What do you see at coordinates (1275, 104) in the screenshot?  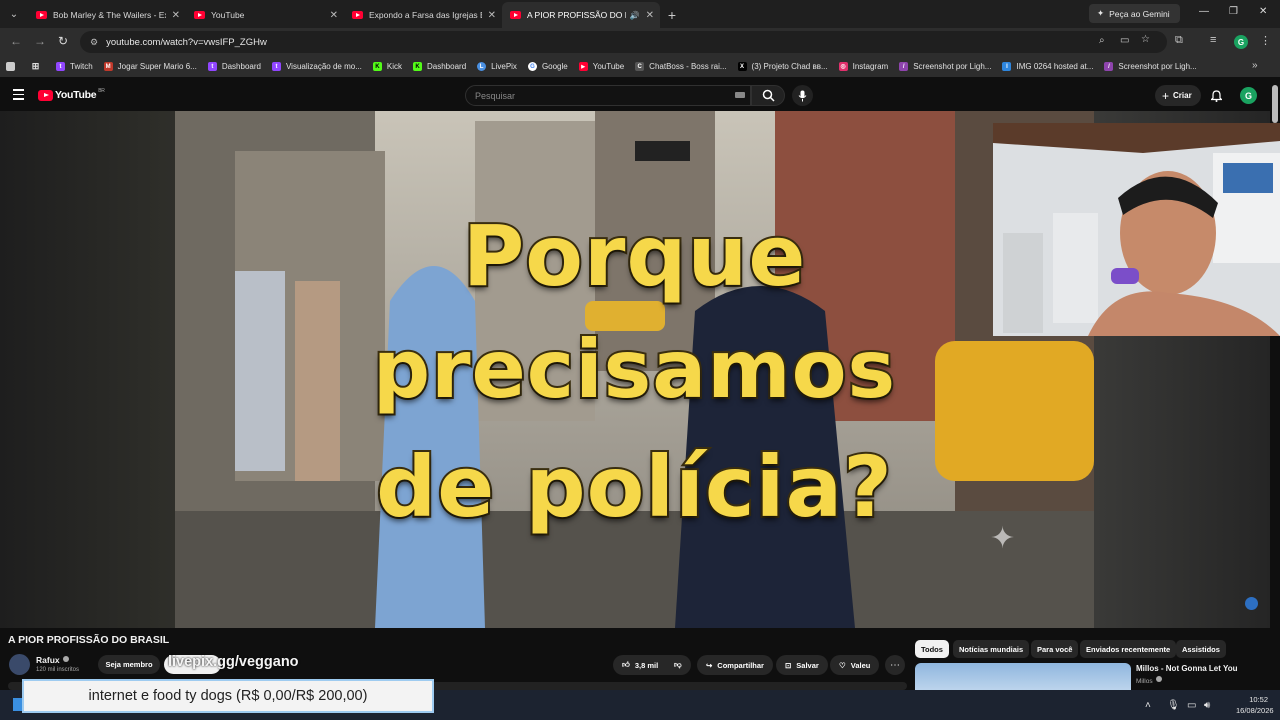 I see `scrollbar-thumb` at bounding box center [1275, 104].